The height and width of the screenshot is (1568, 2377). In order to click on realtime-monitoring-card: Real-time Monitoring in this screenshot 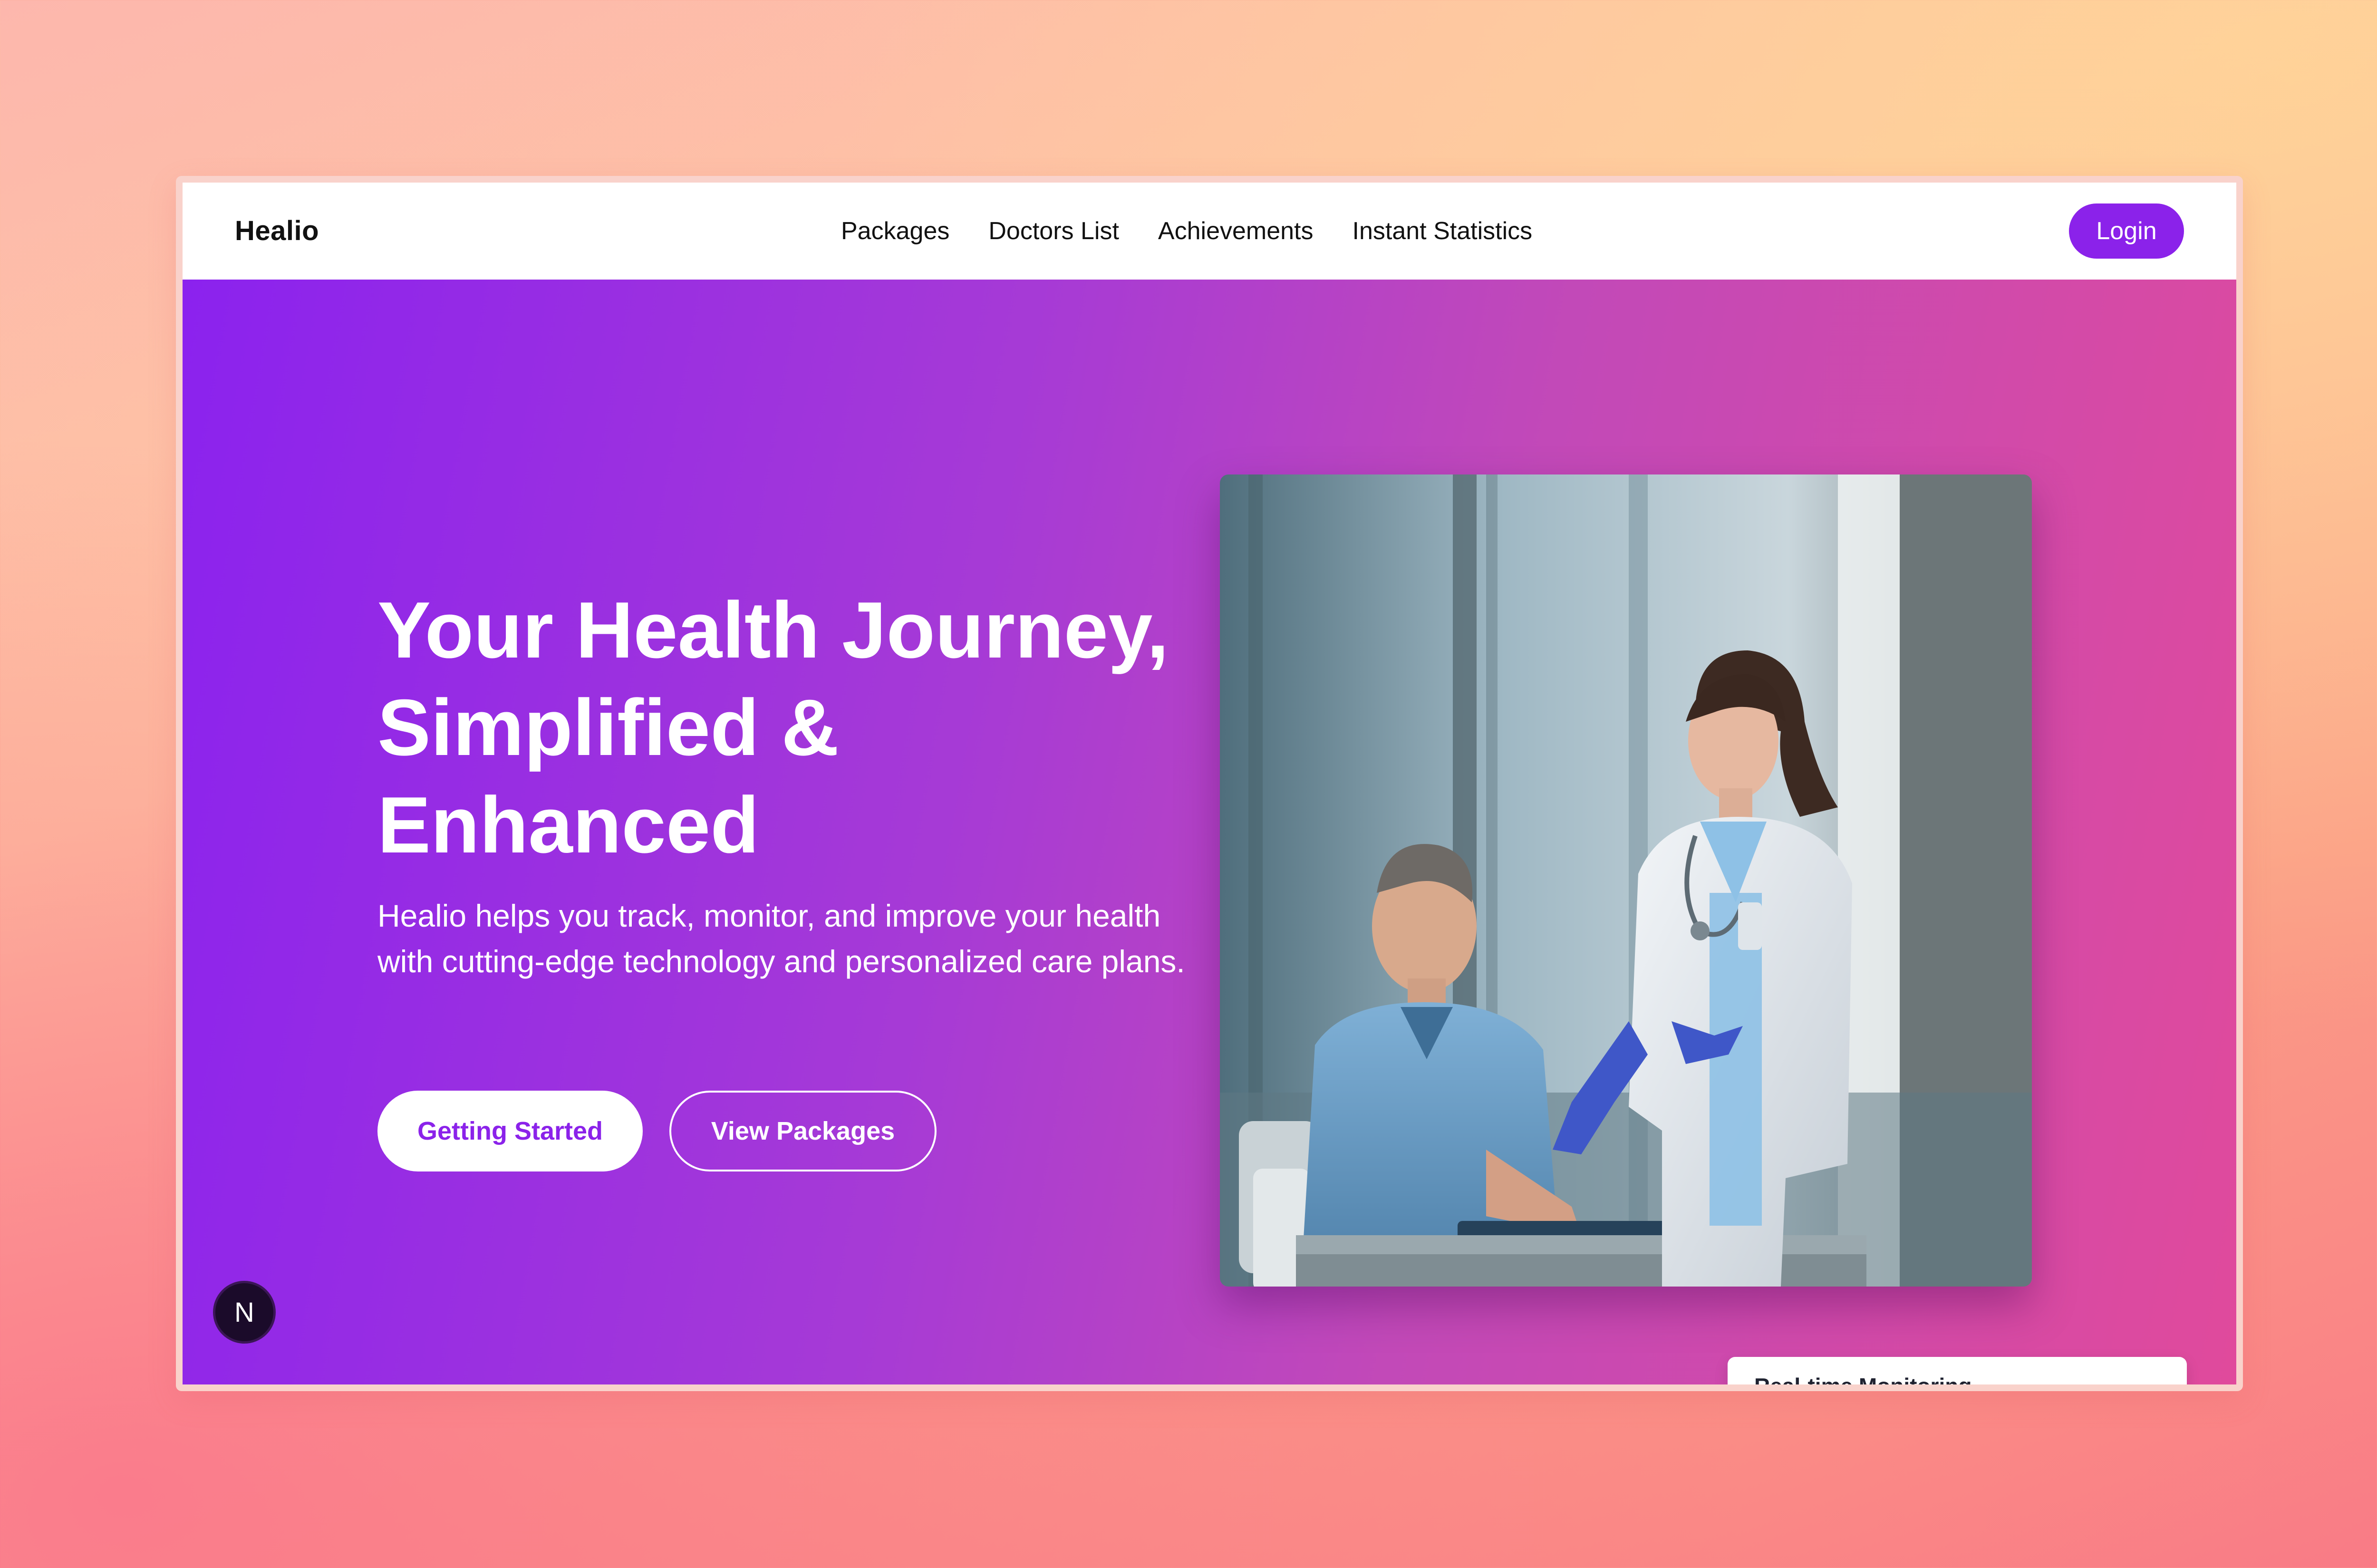, I will do `click(1957, 1374)`.